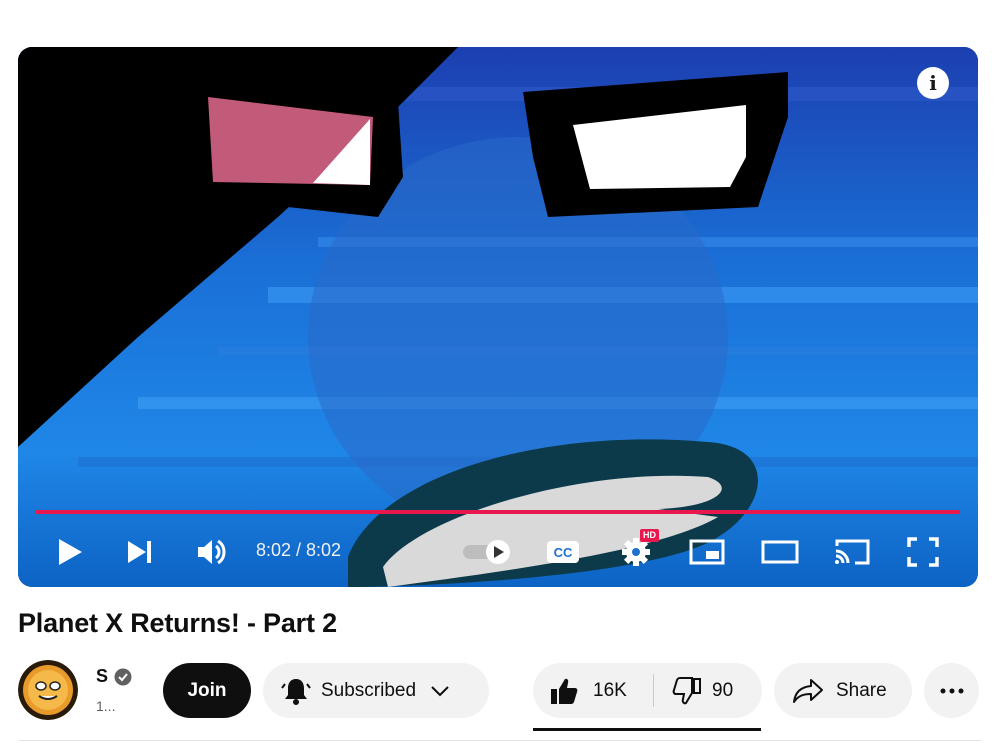  I want to click on more-actions-button, so click(951, 690).